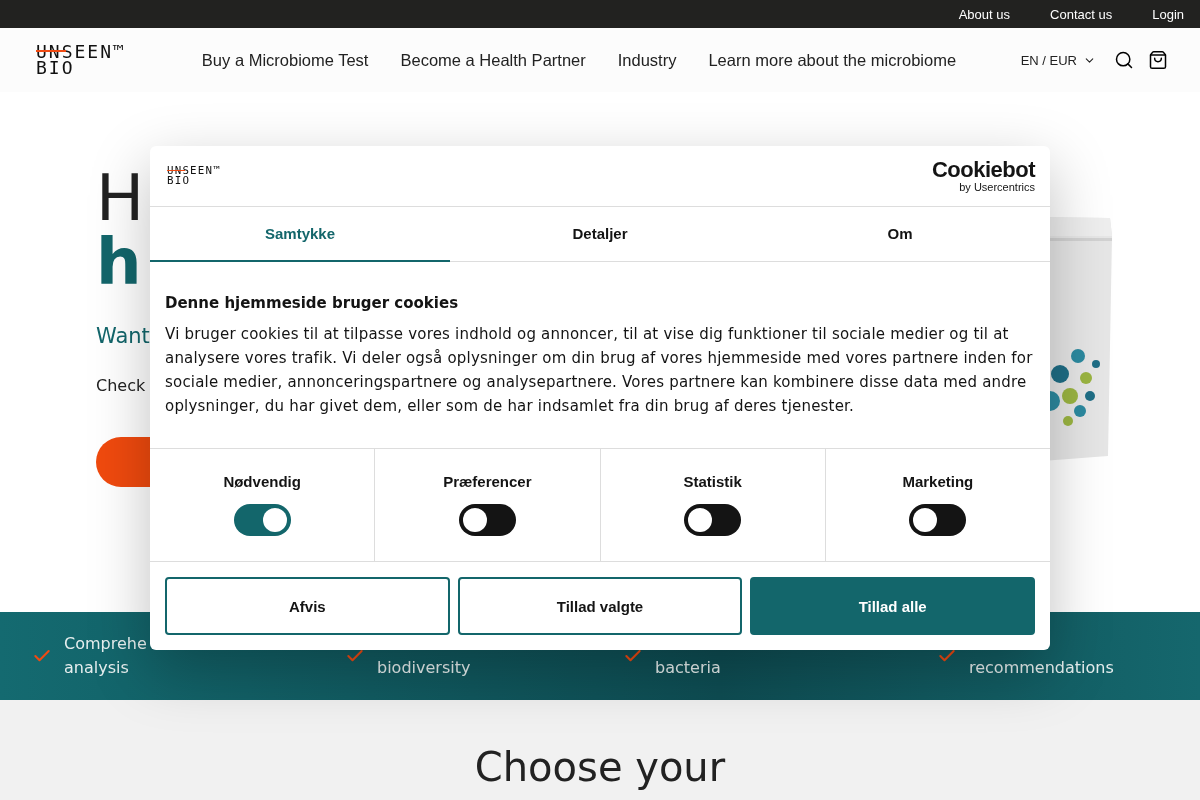  What do you see at coordinates (300, 234) in the screenshot?
I see `tab: Samtykke` at bounding box center [300, 234].